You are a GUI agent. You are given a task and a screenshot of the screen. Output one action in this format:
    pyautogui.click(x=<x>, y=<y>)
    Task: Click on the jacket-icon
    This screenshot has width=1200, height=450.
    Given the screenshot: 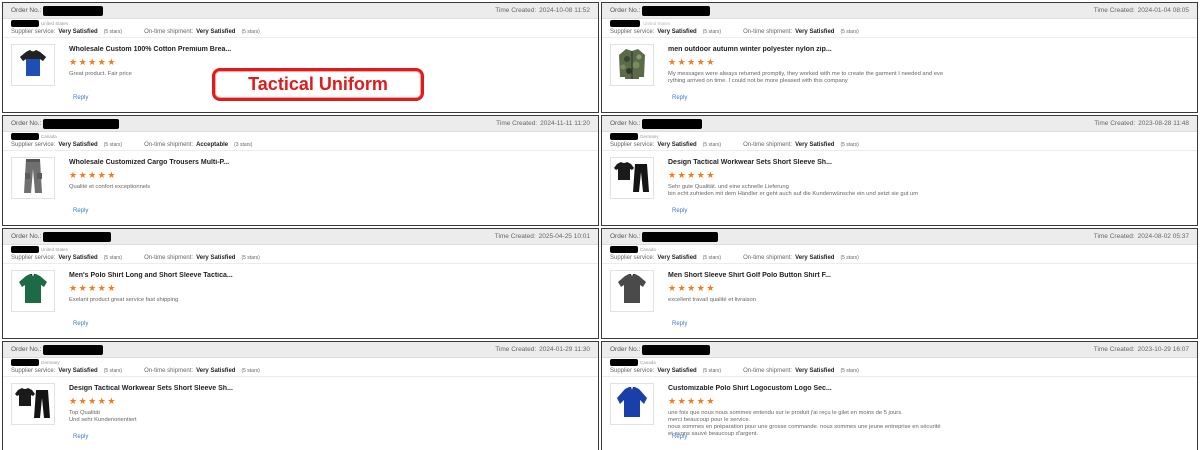 What is the action you would take?
    pyautogui.click(x=632, y=65)
    